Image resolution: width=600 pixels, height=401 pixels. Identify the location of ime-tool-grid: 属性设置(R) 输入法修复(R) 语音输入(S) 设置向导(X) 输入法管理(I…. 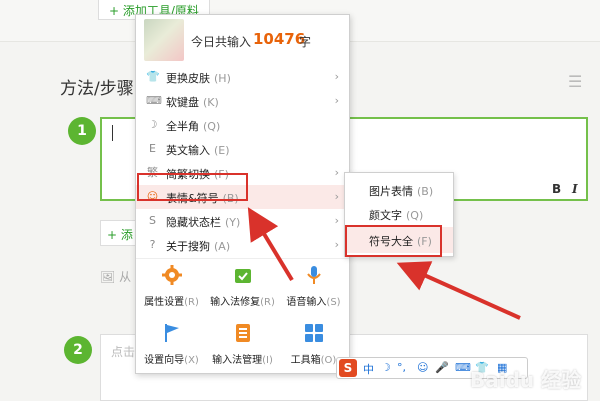
(242, 316).